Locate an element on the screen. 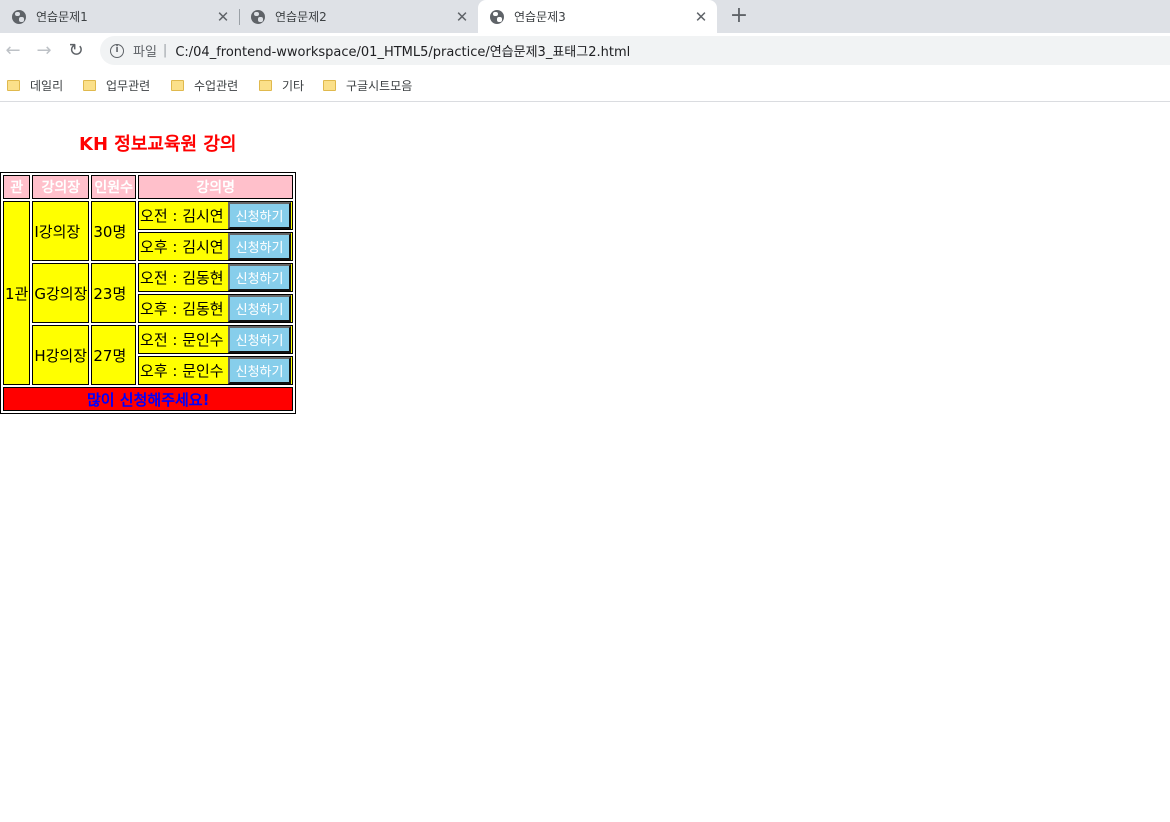  footer-message: 많이 신청해주세요! is located at coordinates (148, 399).